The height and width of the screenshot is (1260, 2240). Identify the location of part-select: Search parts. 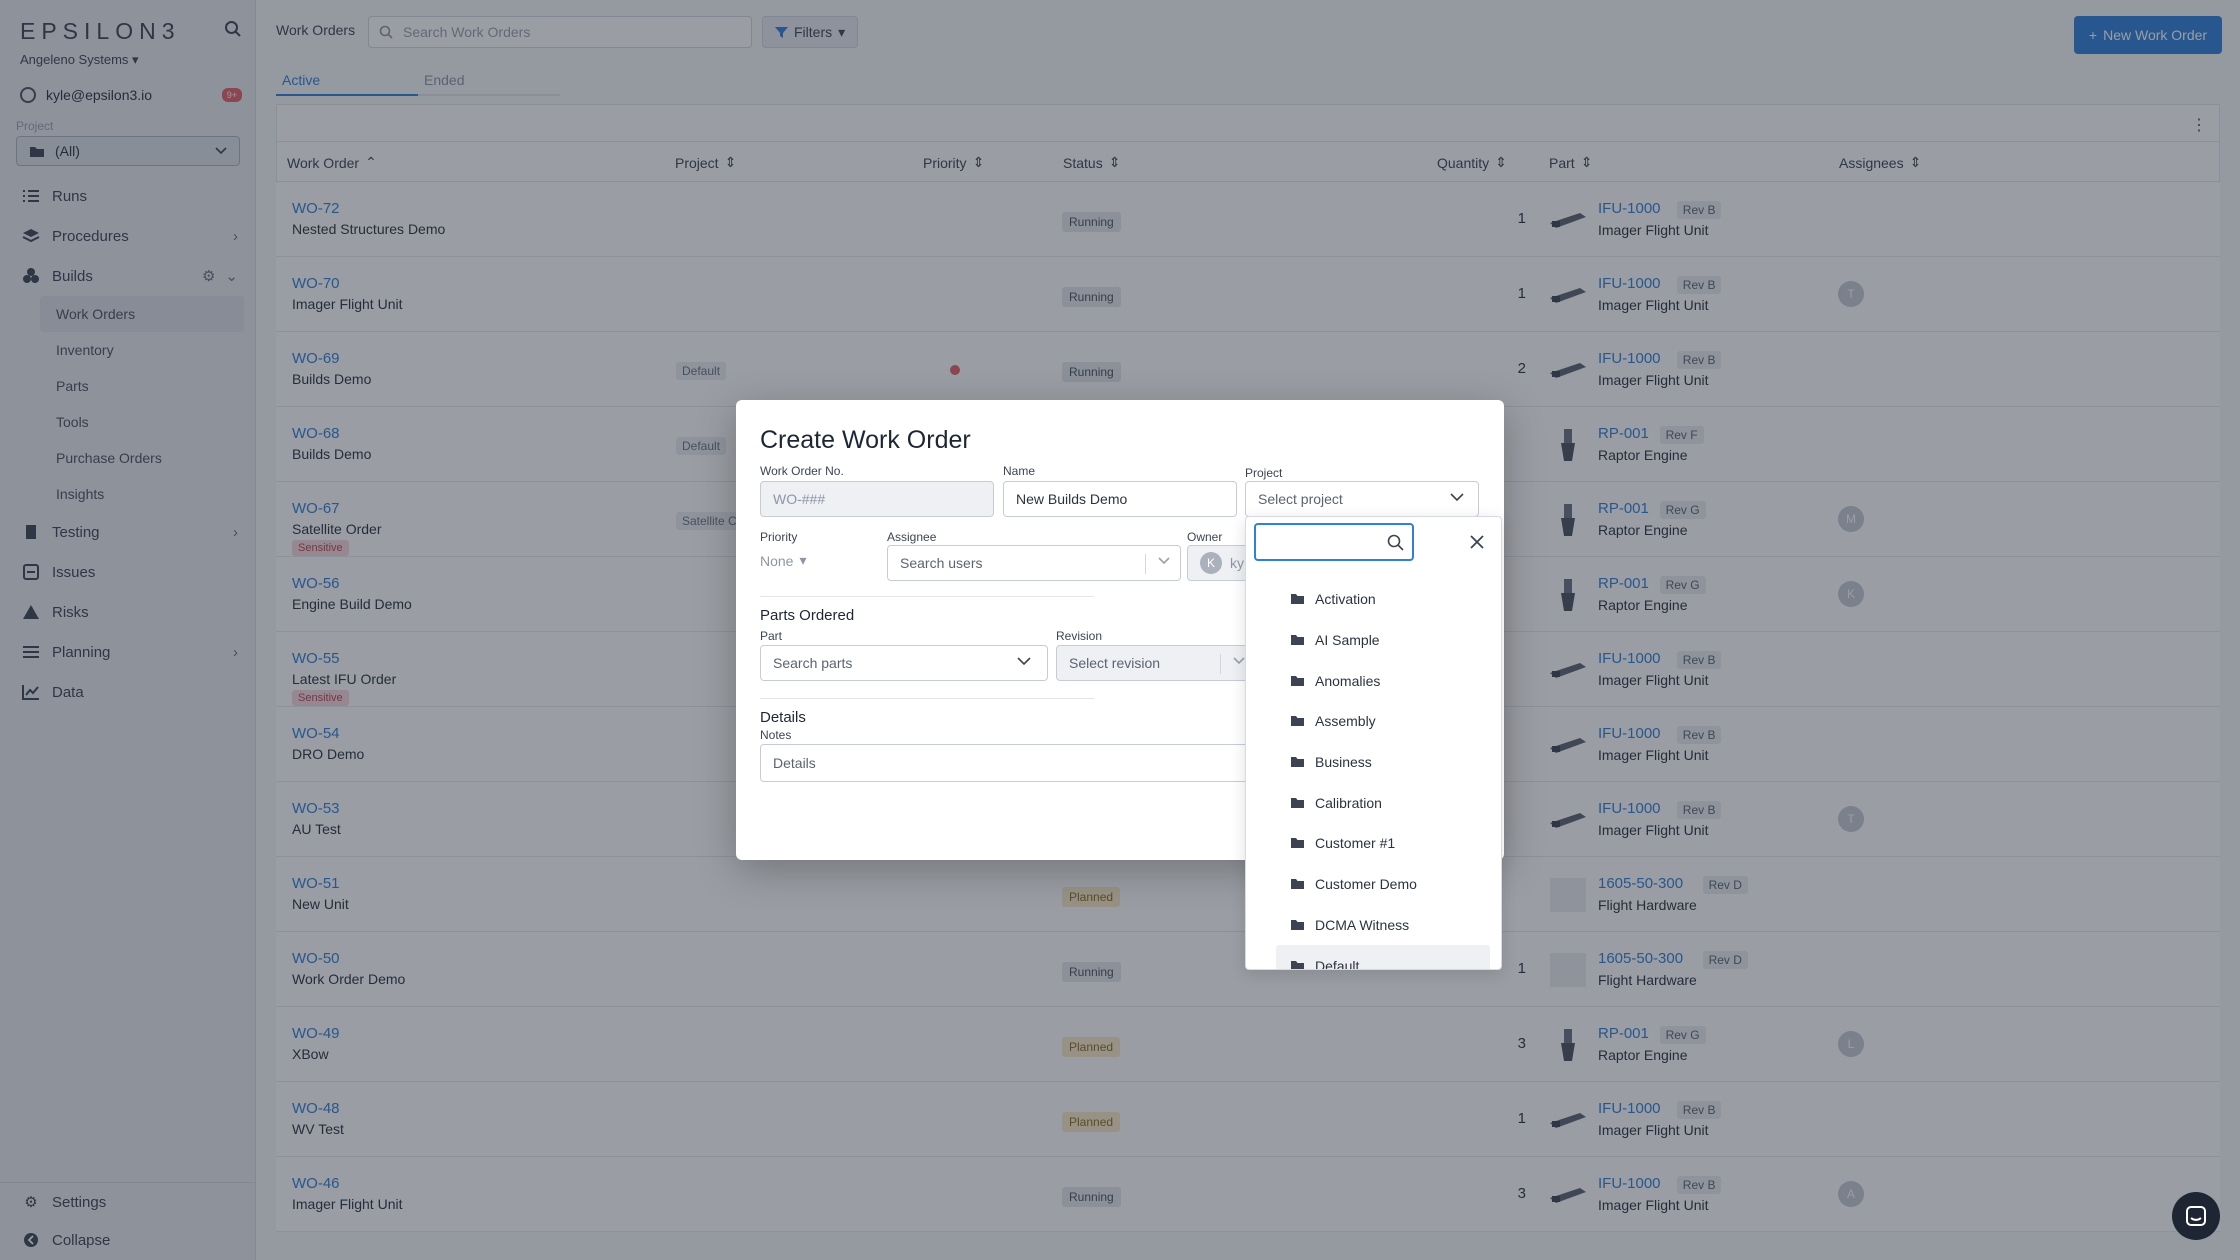
(904, 663).